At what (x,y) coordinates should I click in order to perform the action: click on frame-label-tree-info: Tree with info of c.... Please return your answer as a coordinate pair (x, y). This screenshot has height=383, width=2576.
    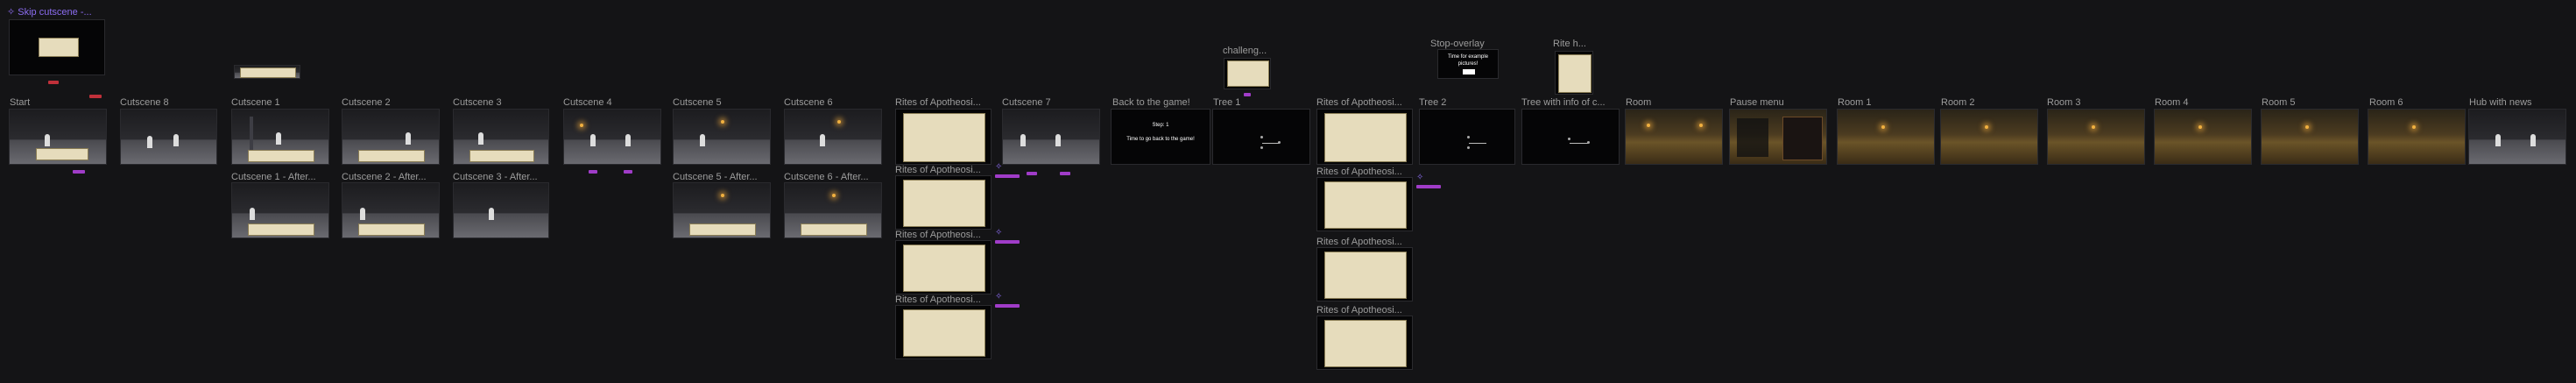
    Looking at the image, I should click on (1563, 102).